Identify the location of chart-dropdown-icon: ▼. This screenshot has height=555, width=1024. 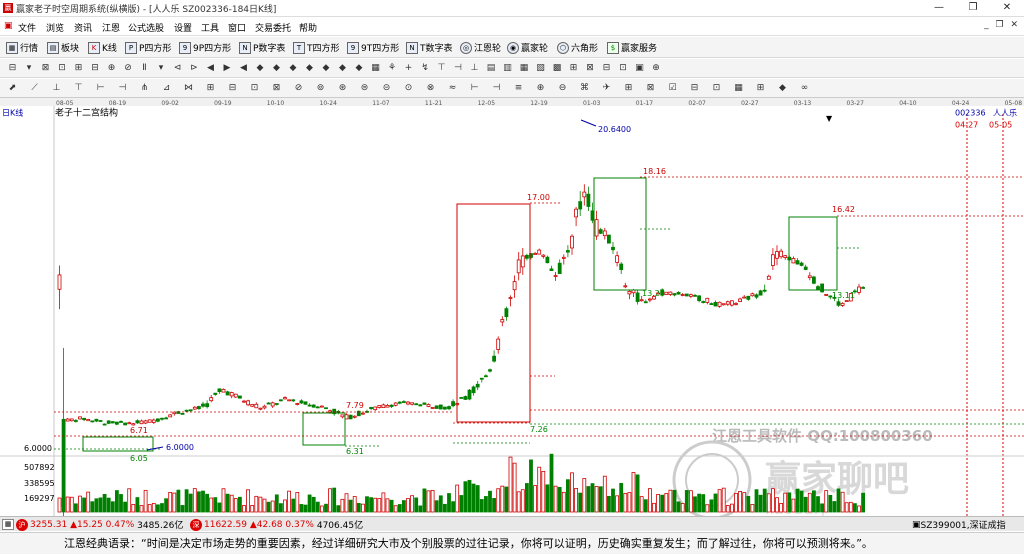
(829, 118).